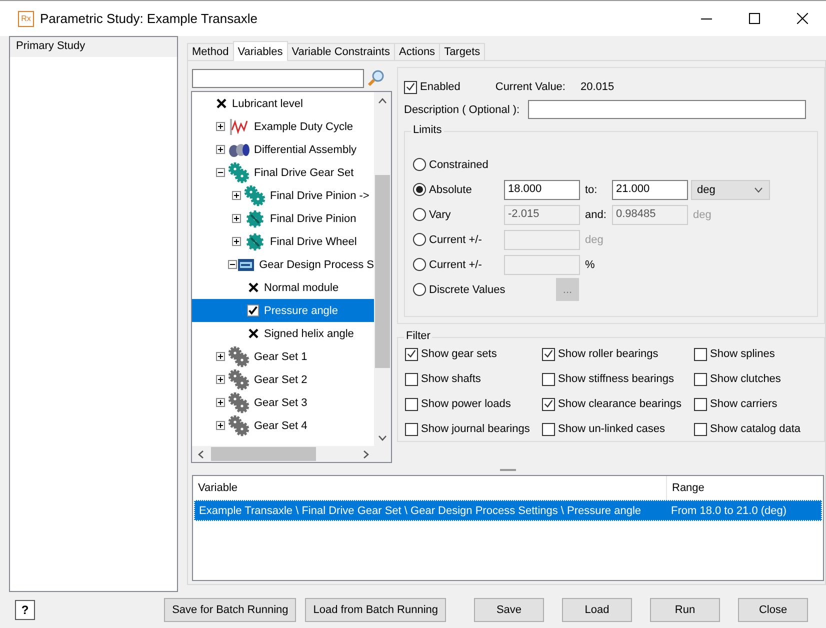  Describe the element at coordinates (702, 214) in the screenshot. I see `unit-label: deg` at that location.